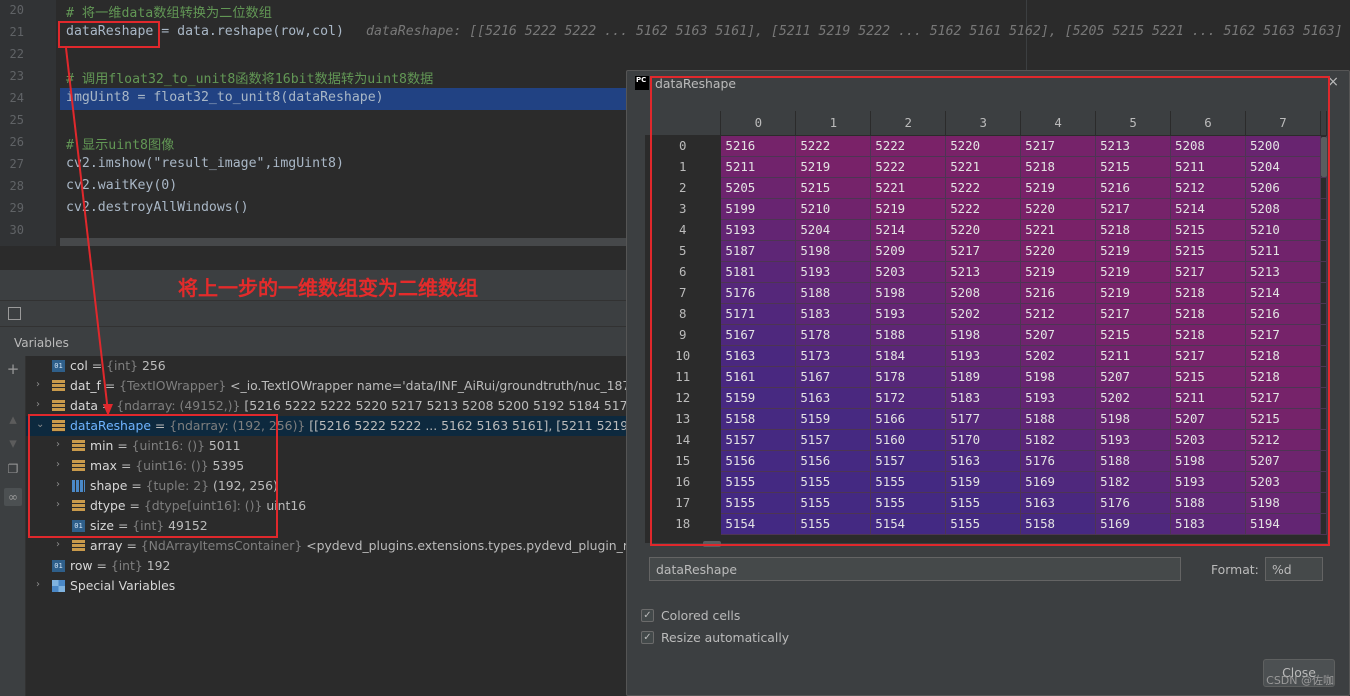 Image resolution: width=1350 pixels, height=696 pixels. What do you see at coordinates (833, 461) in the screenshot?
I see `array-cell: 5156` at bounding box center [833, 461].